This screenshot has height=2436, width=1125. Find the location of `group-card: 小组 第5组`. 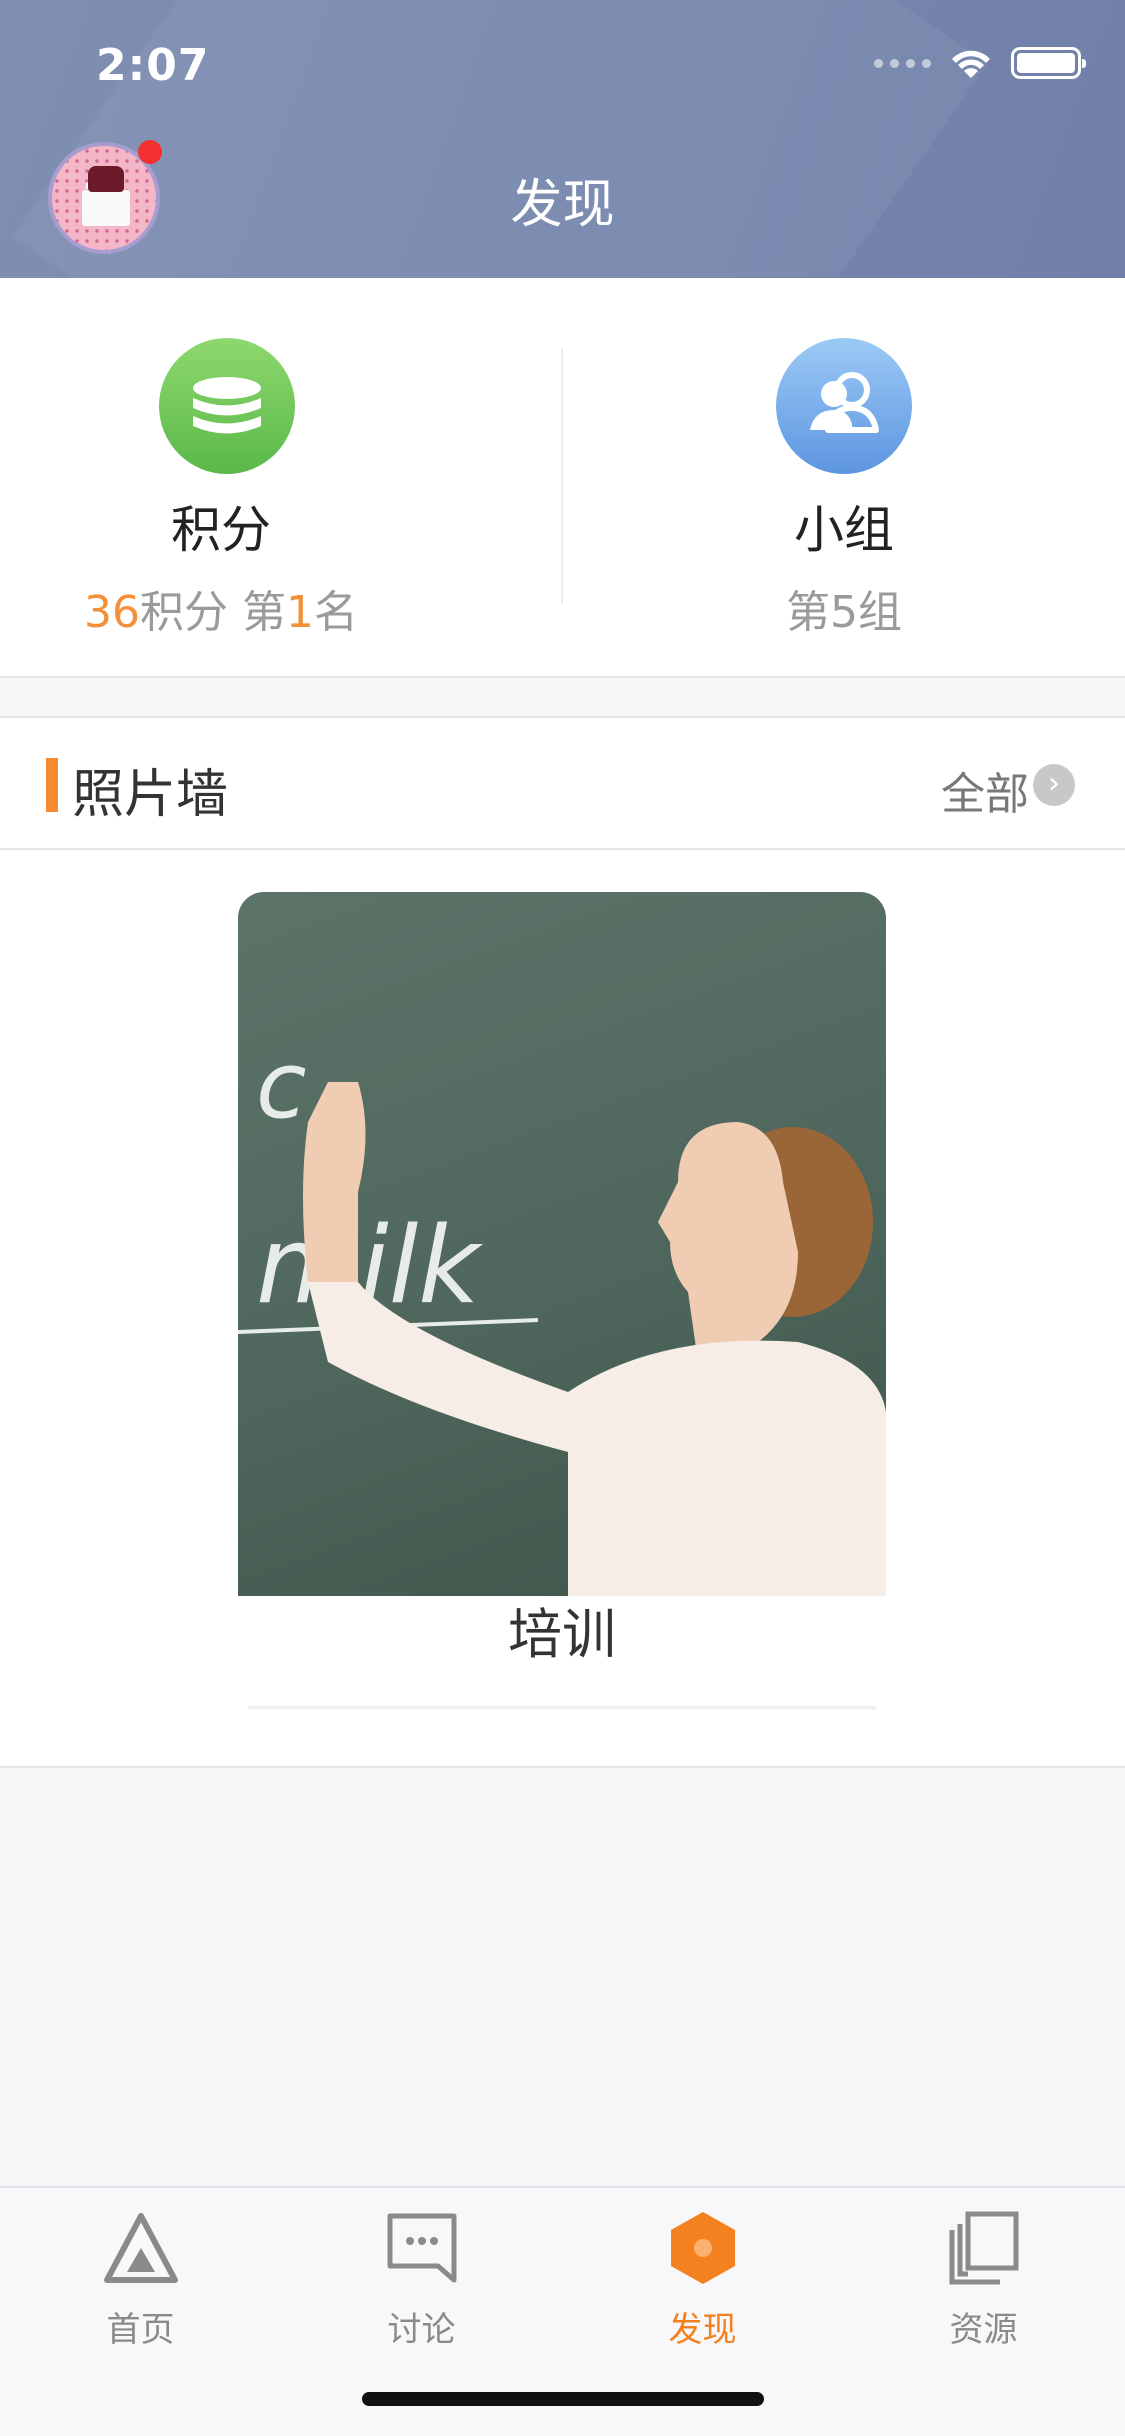

group-card: 小组 第5组 is located at coordinates (844, 478).